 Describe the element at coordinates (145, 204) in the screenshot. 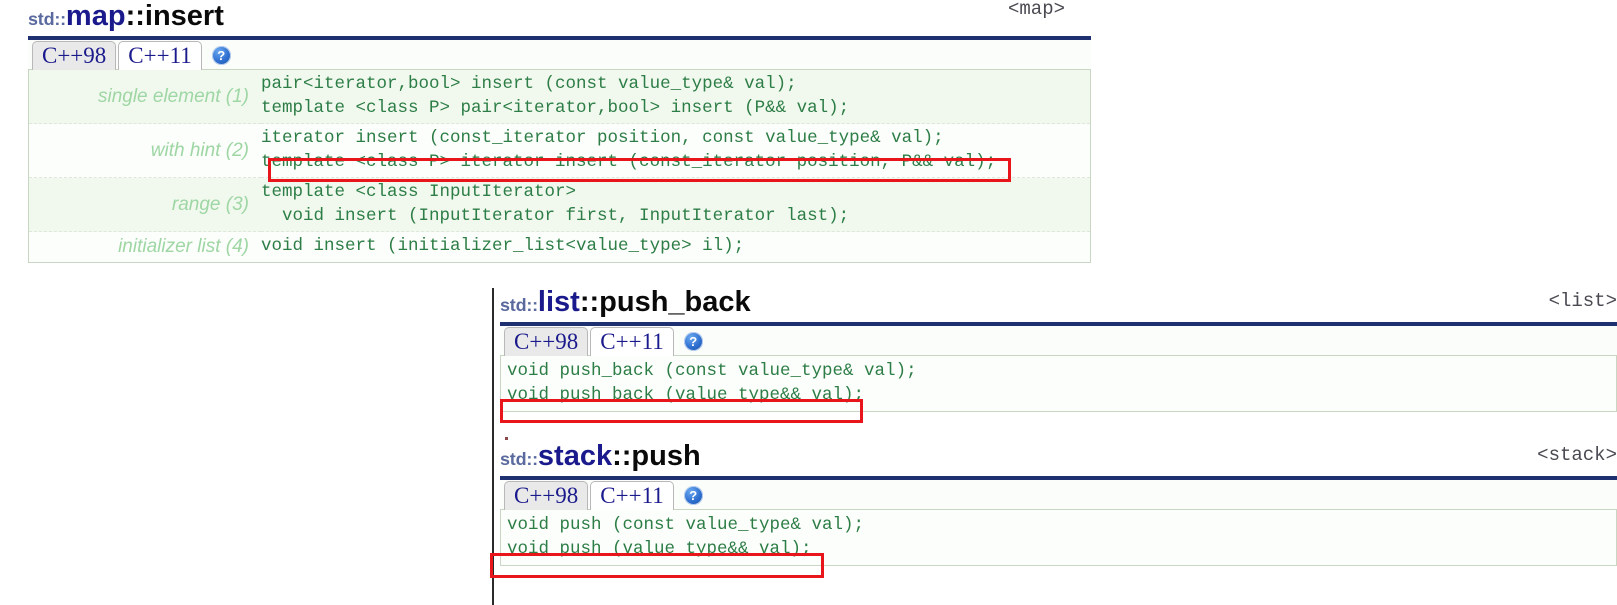

I see `overload-label-3: range (3)` at that location.